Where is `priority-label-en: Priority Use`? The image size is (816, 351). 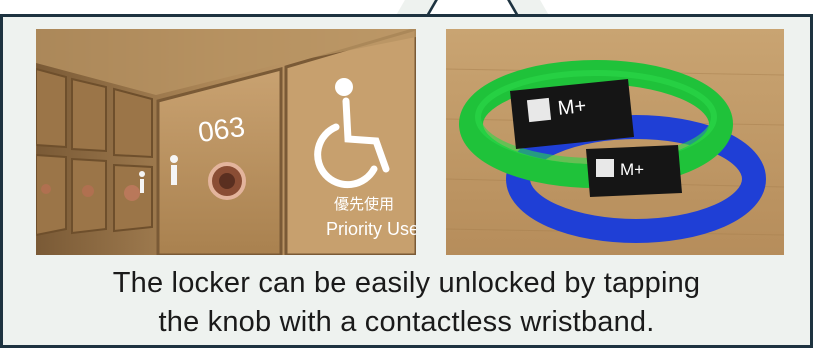
priority-label-en: Priority Use is located at coordinates (371, 229).